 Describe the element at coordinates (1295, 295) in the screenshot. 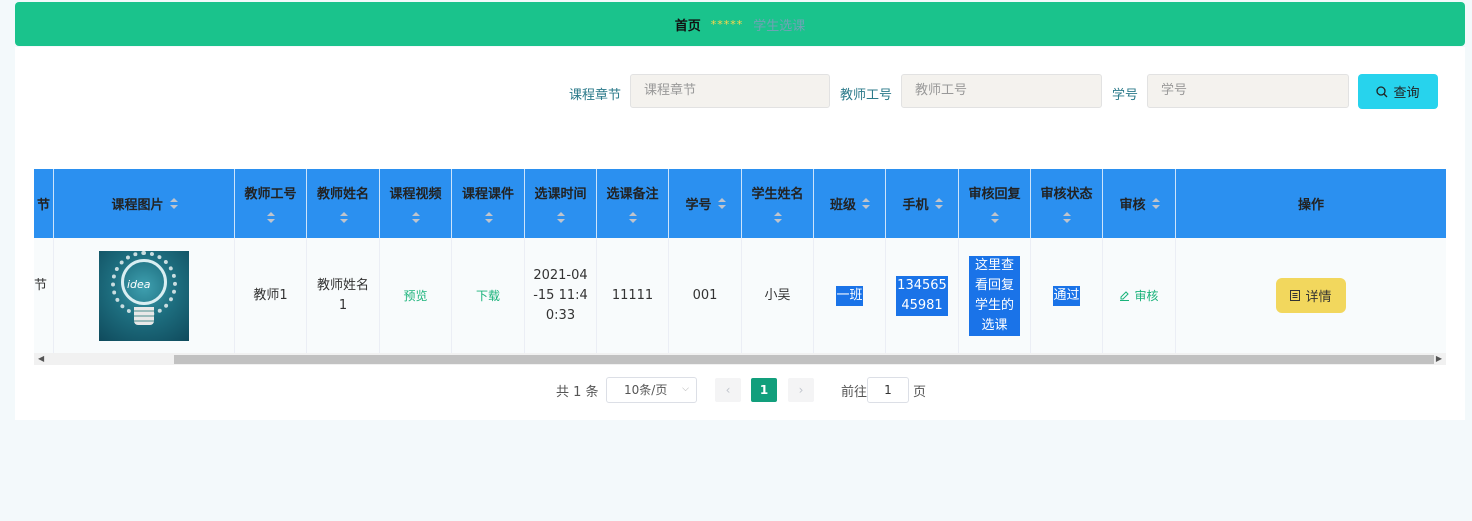

I see `document-icon` at that location.